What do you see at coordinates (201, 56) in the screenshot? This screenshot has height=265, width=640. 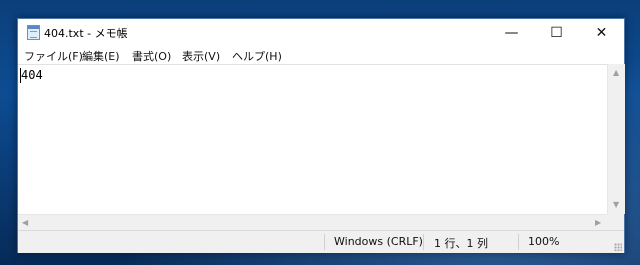 I see `menu-view: 表示(V)` at bounding box center [201, 56].